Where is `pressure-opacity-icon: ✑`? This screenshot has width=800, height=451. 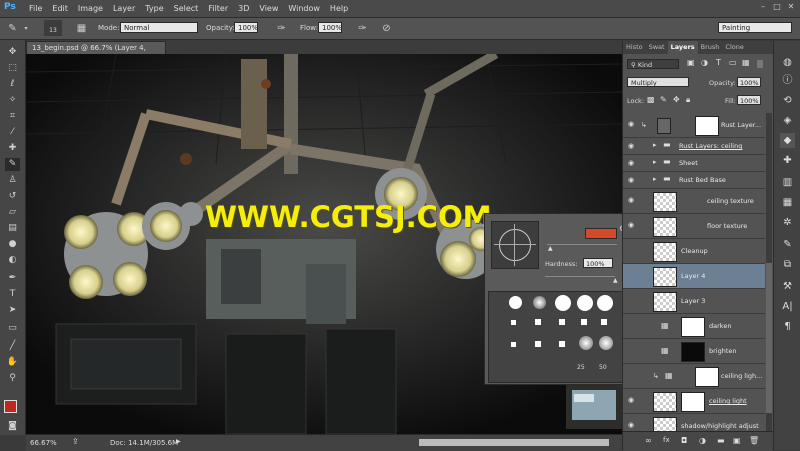
pressure-opacity-icon: ✑ is located at coordinates (281, 28).